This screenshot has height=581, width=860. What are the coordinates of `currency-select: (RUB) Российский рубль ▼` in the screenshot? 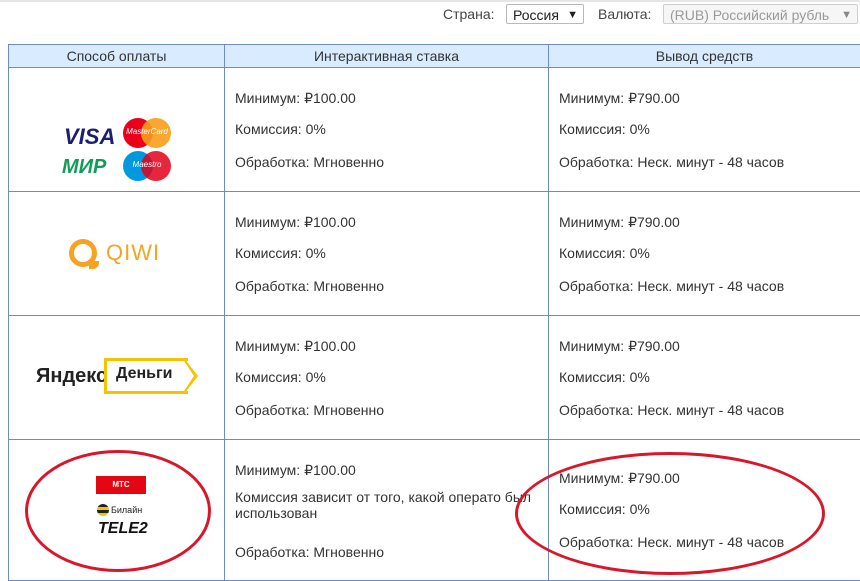 It's located at (760, 14).